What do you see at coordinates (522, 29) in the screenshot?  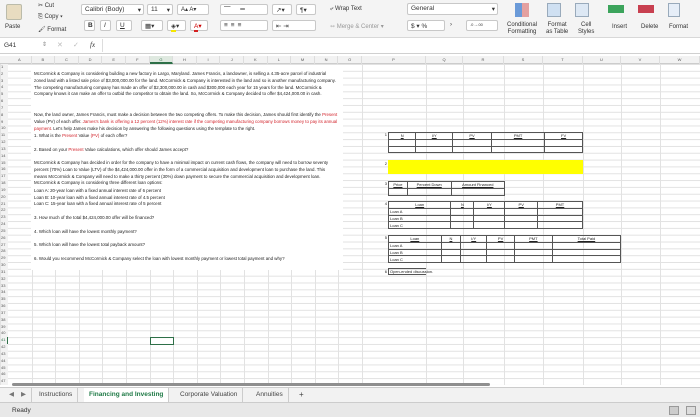 I see `conditional-formatting-button: Conditional Formatting` at bounding box center [522, 29].